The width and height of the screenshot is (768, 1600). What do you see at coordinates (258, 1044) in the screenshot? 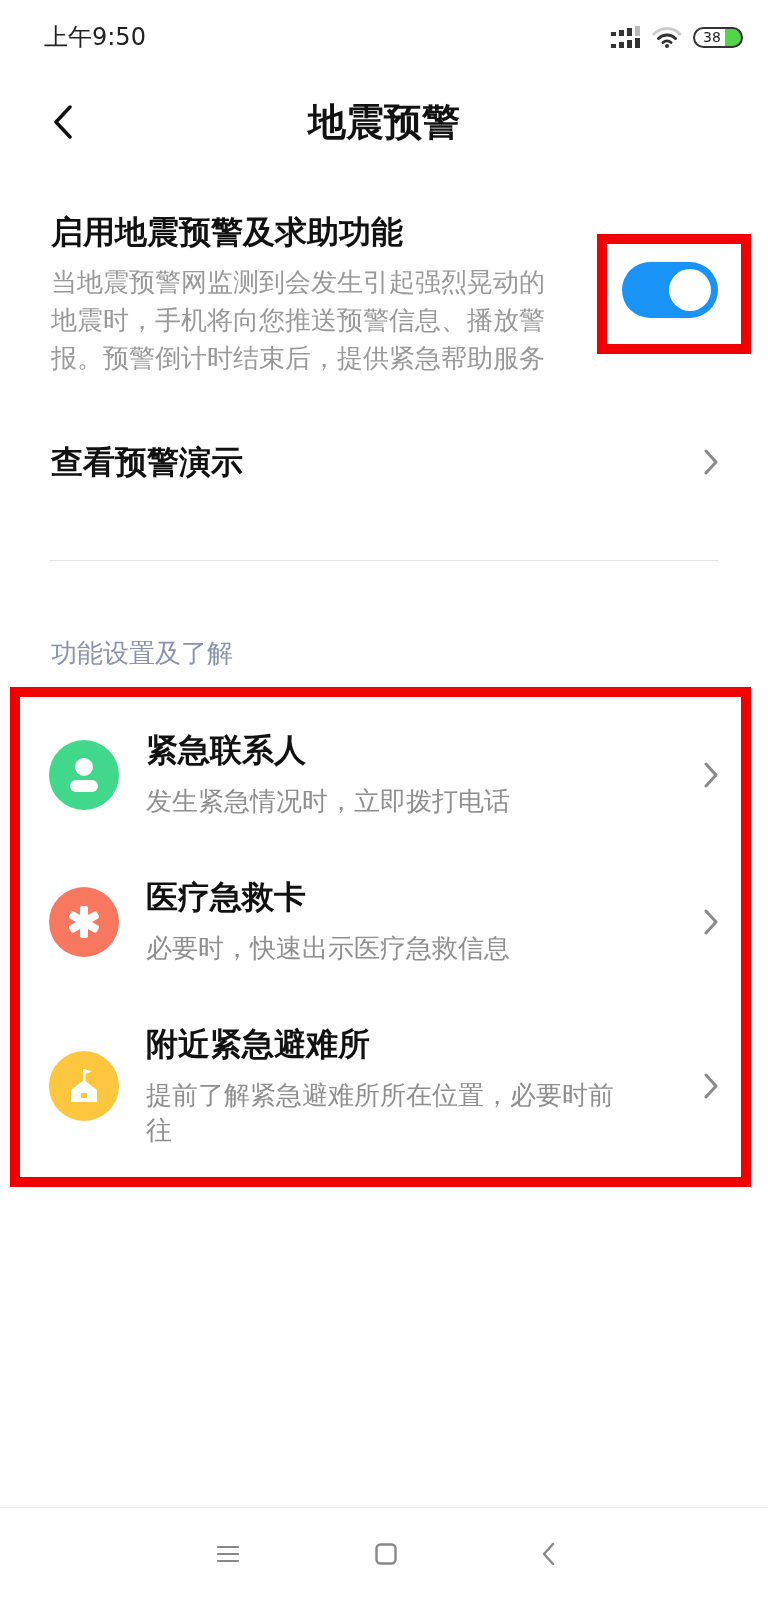
I see `item-title: 附近紧急避难所` at bounding box center [258, 1044].